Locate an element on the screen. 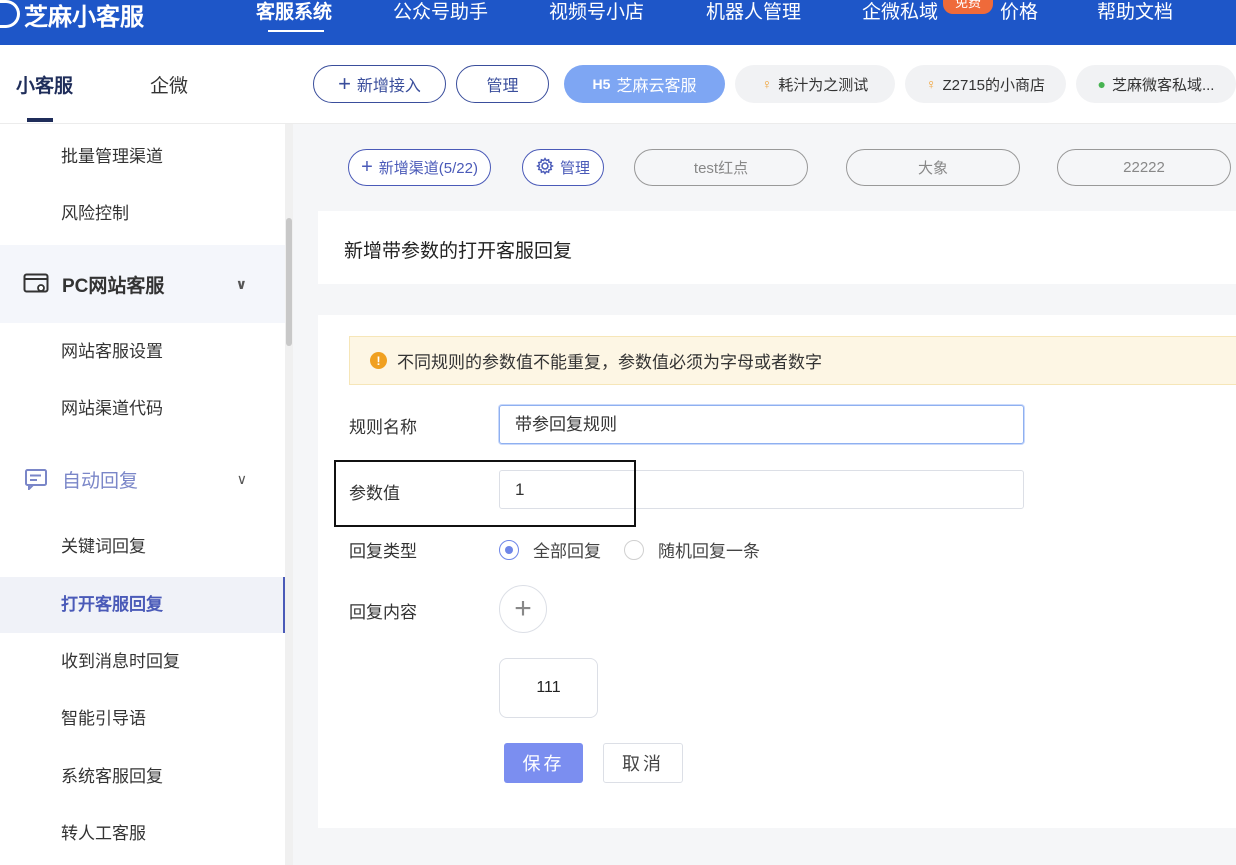 Image resolution: width=1236 pixels, height=865 pixels. nav-video-shop: 视频号小店 is located at coordinates (596, 12).